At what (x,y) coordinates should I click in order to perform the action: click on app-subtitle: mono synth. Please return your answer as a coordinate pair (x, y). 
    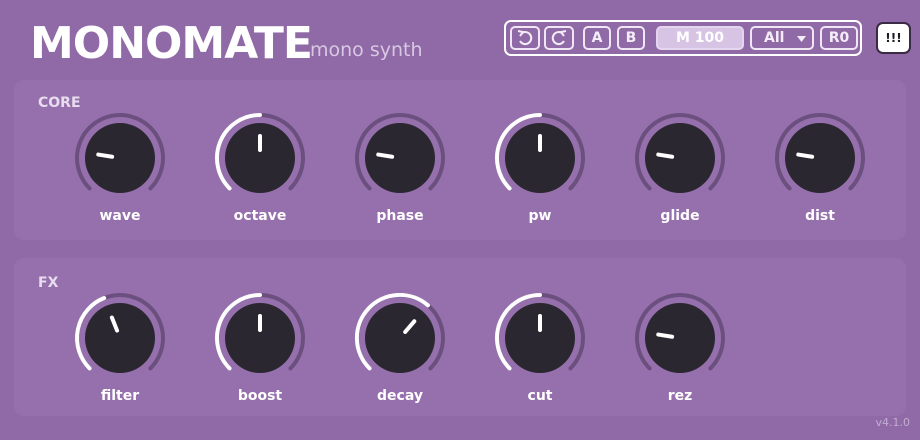
    Looking at the image, I should click on (366, 50).